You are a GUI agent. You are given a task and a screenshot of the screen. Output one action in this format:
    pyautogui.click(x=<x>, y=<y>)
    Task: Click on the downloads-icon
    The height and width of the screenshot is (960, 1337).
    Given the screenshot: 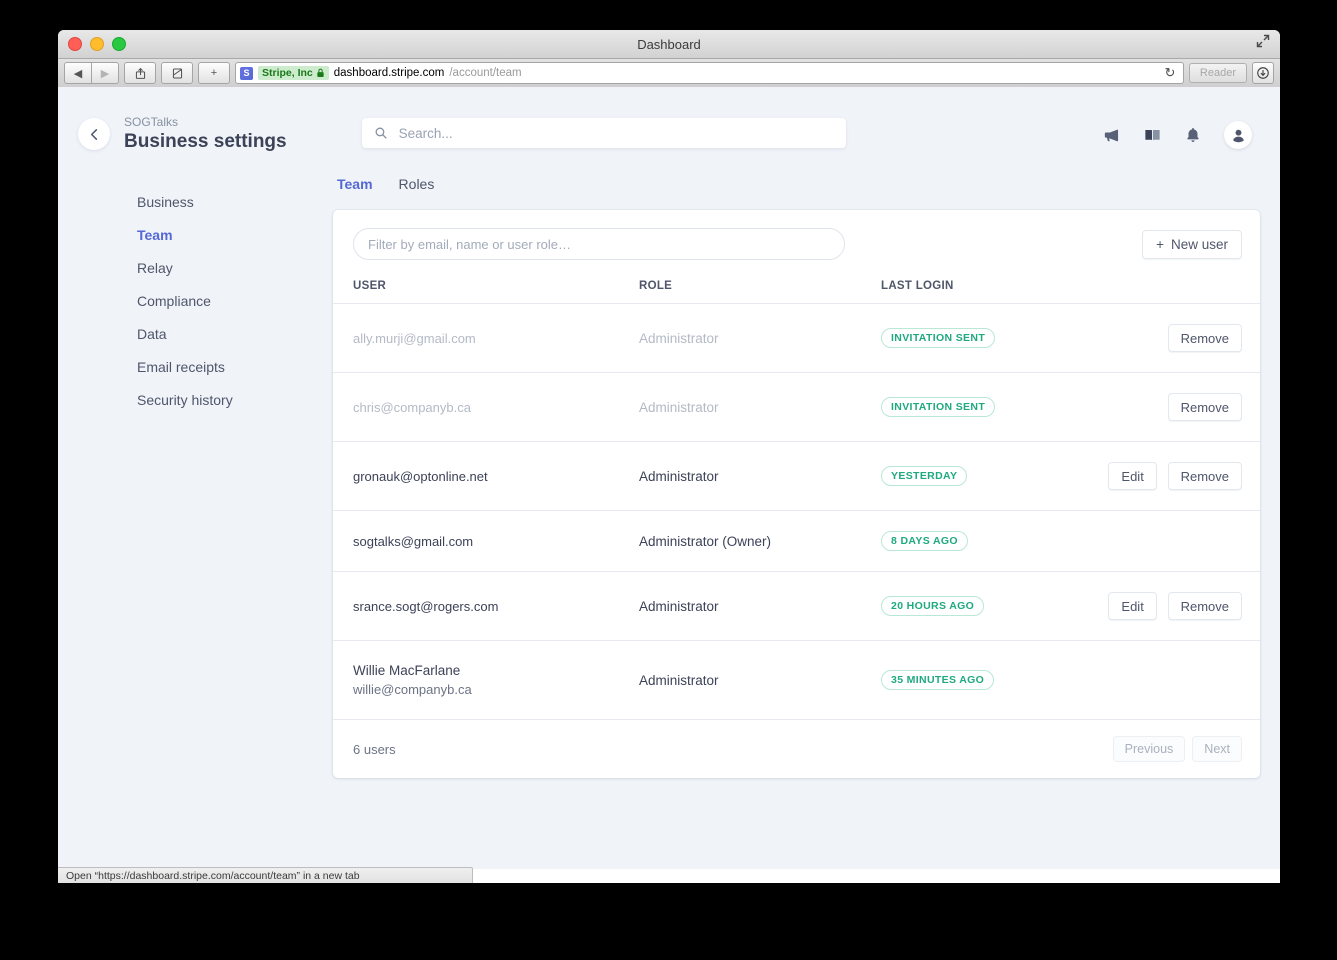 What is the action you would take?
    pyautogui.click(x=1263, y=73)
    